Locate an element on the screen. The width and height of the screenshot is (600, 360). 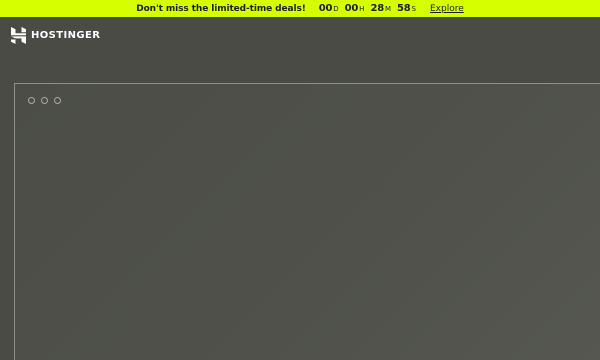
explore-link: Explore is located at coordinates (447, 9).